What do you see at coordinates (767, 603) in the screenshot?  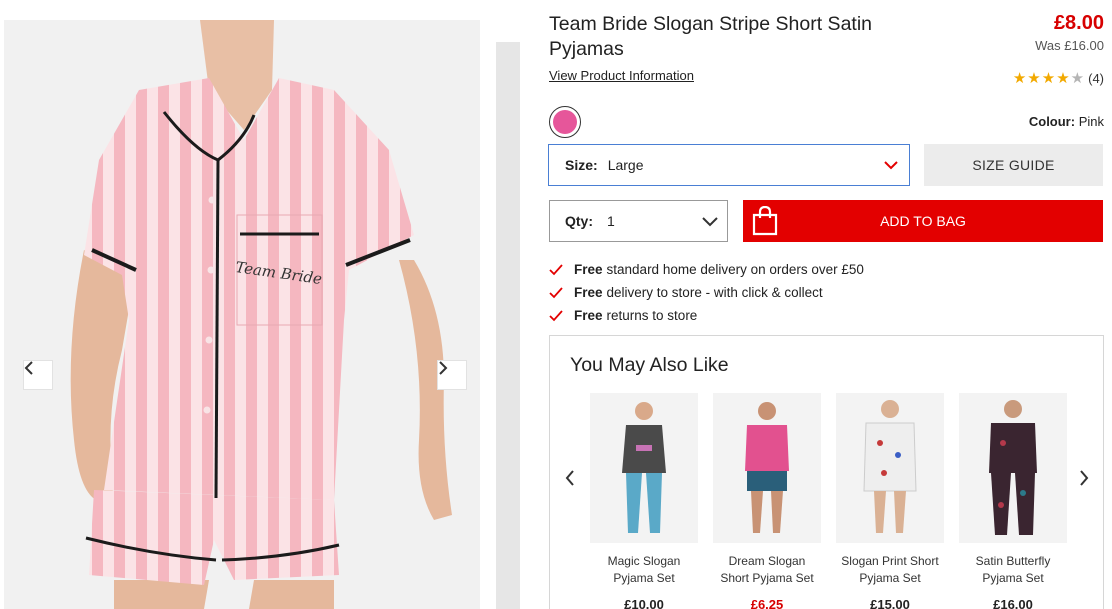 I see `product-price: £6.25` at bounding box center [767, 603].